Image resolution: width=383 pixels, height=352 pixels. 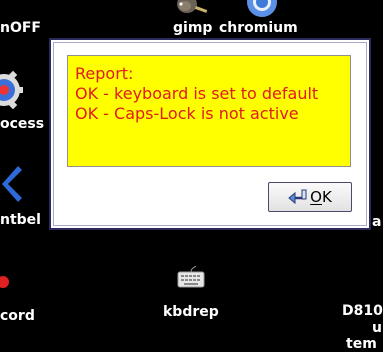 What do you see at coordinates (298, 197) in the screenshot?
I see `return-arrow-icon` at bounding box center [298, 197].